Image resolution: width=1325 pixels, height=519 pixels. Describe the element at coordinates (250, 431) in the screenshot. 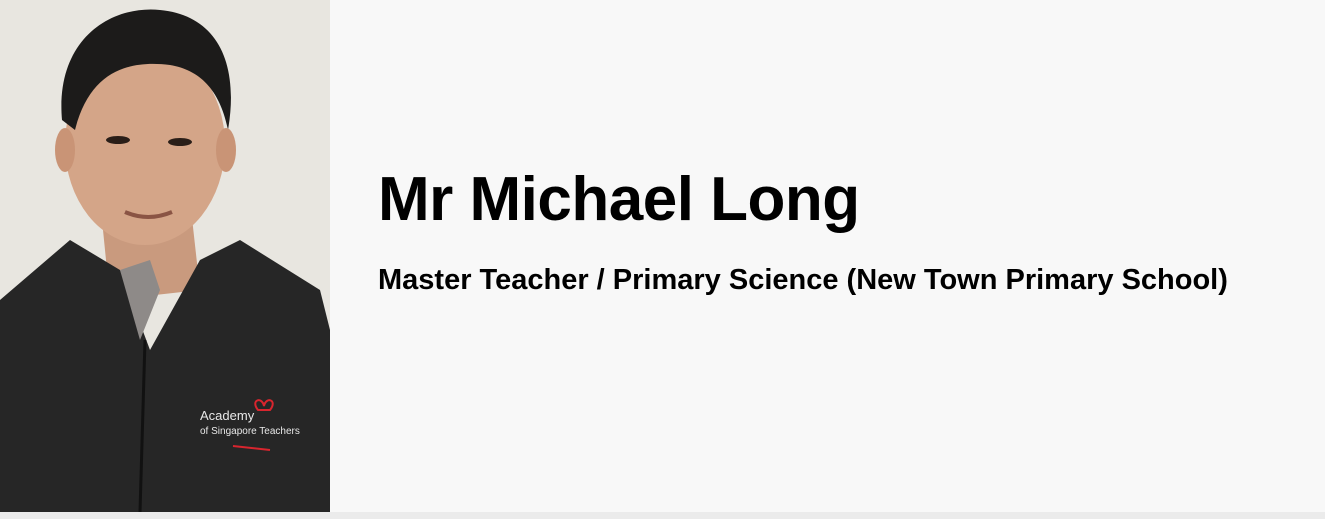

I see `svg-text: of Singapore Teachers` at that location.